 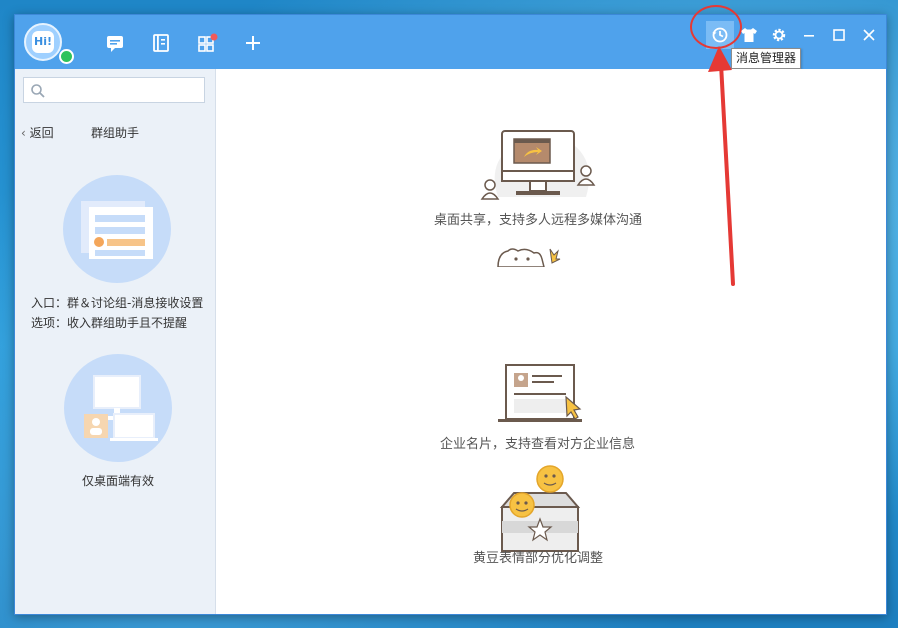 I want to click on online-status-icon, so click(x=66, y=56).